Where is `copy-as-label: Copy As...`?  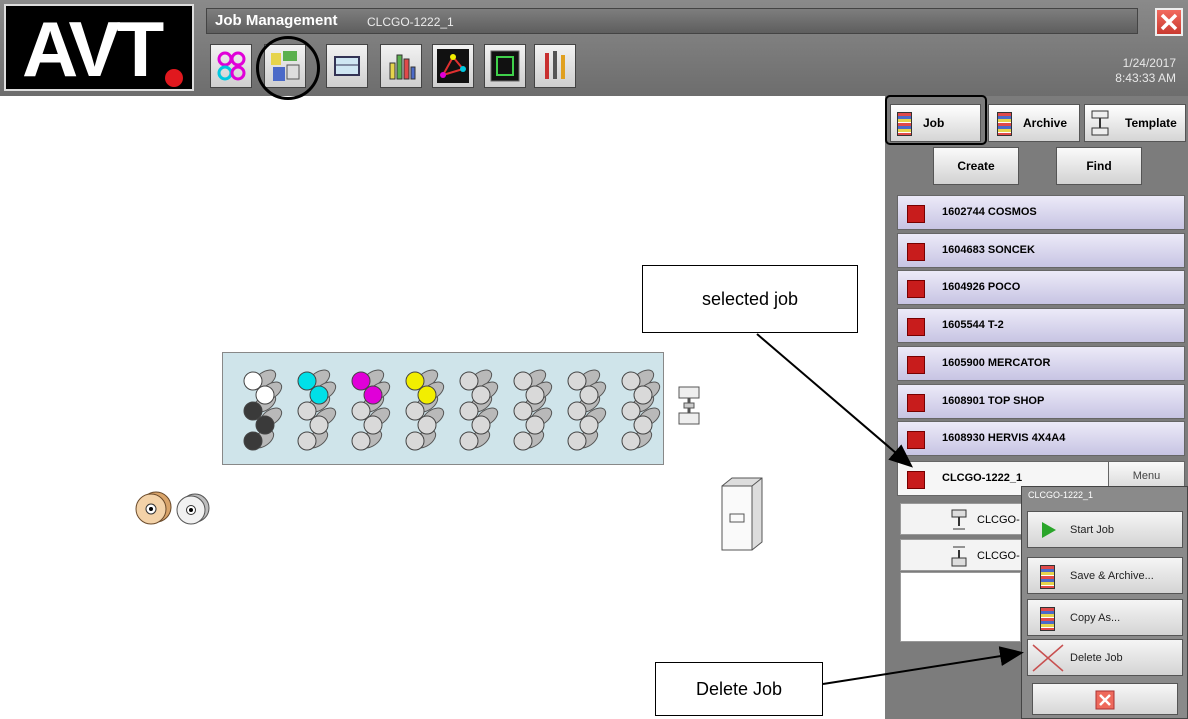
copy-as-label: Copy As... is located at coordinates (1095, 618).